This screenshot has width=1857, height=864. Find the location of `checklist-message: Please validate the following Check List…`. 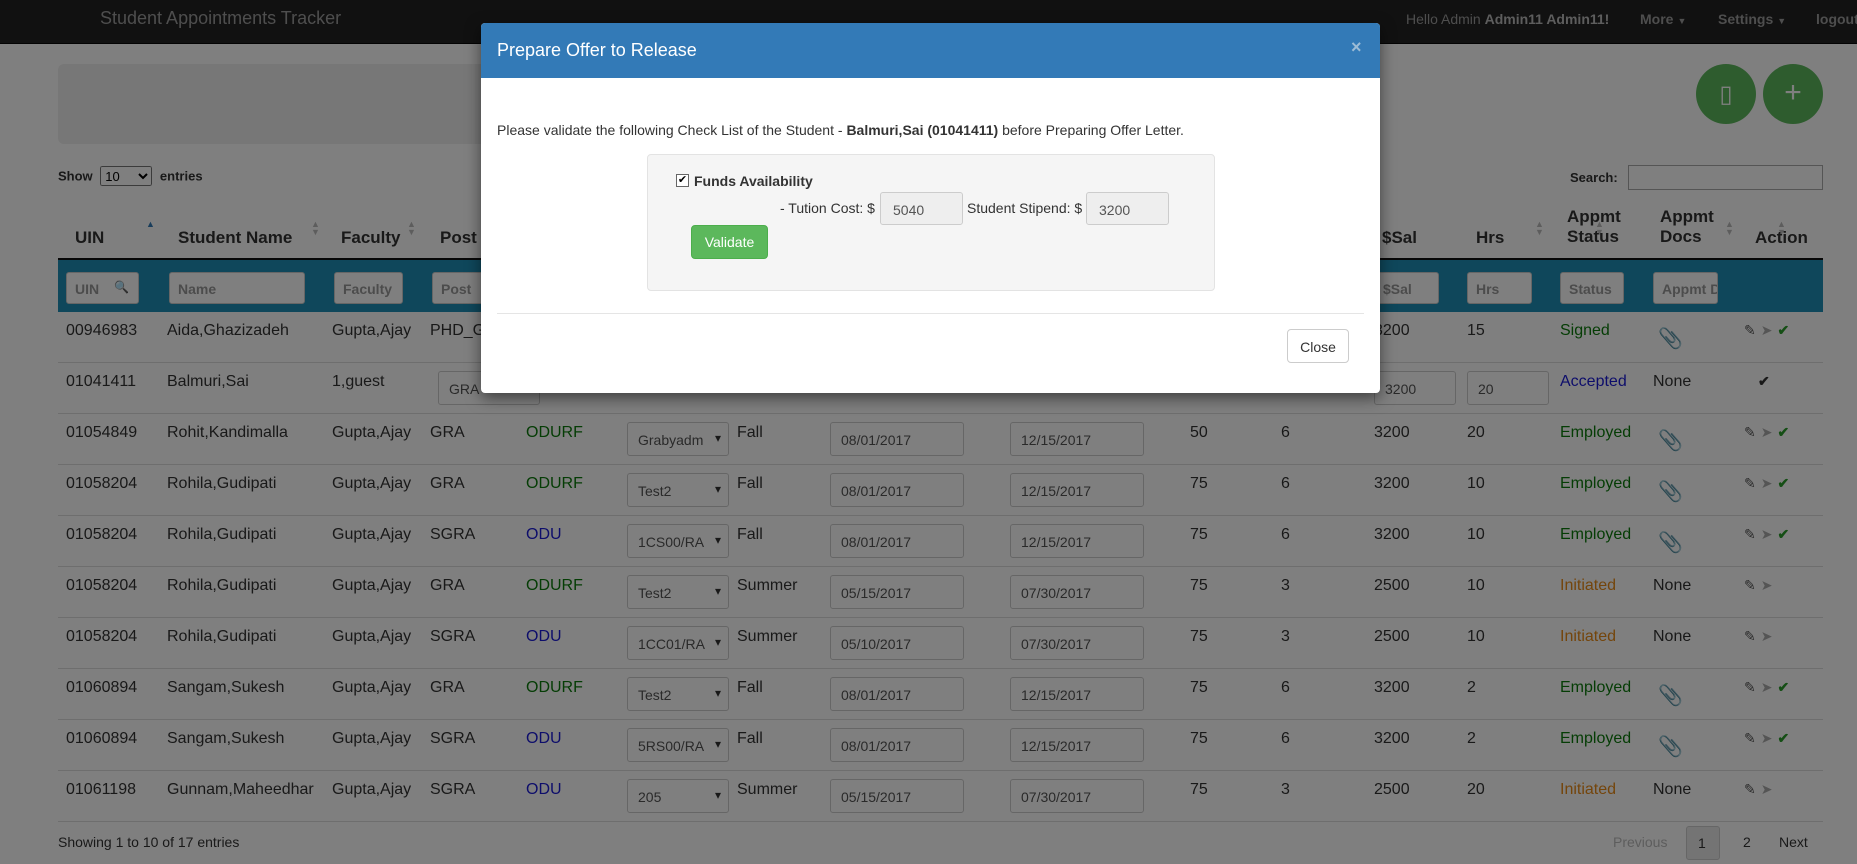

checklist-message: Please validate the following Check List… is located at coordinates (840, 130).